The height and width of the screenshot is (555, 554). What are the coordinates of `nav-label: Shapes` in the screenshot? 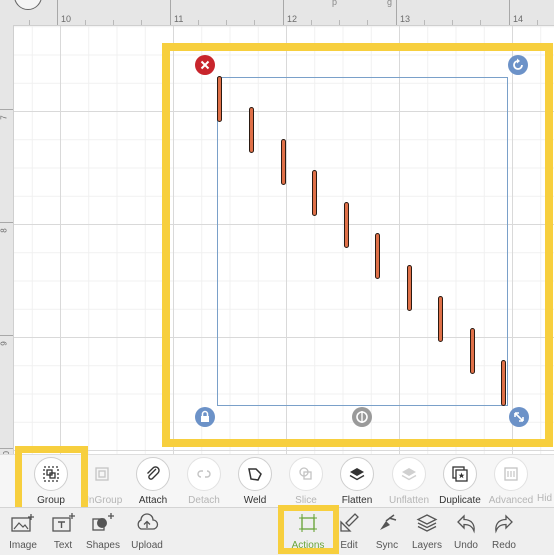 It's located at (103, 545).